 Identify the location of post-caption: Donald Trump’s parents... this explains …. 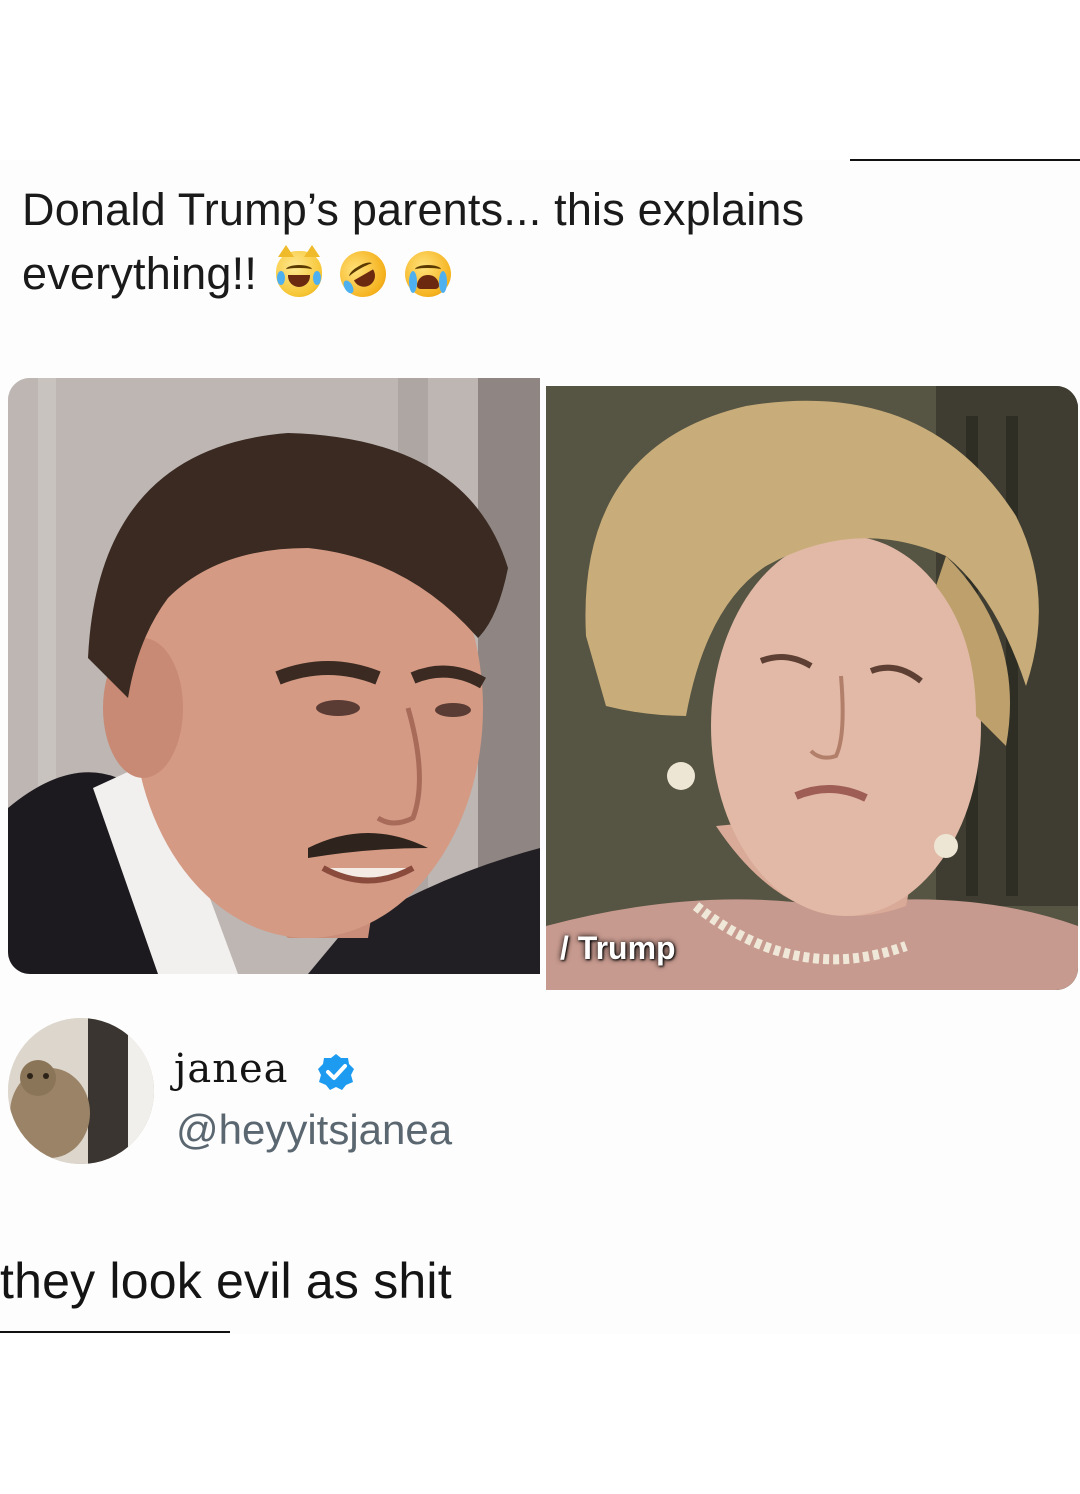
(532, 242).